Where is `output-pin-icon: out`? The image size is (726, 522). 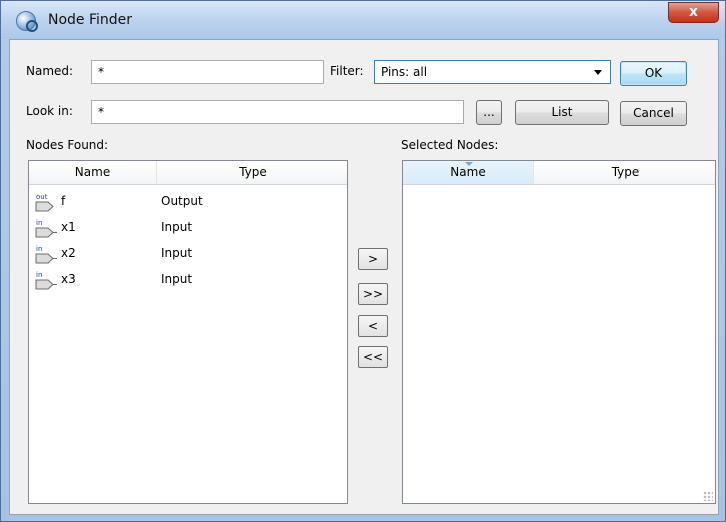 output-pin-icon: out is located at coordinates (44, 202).